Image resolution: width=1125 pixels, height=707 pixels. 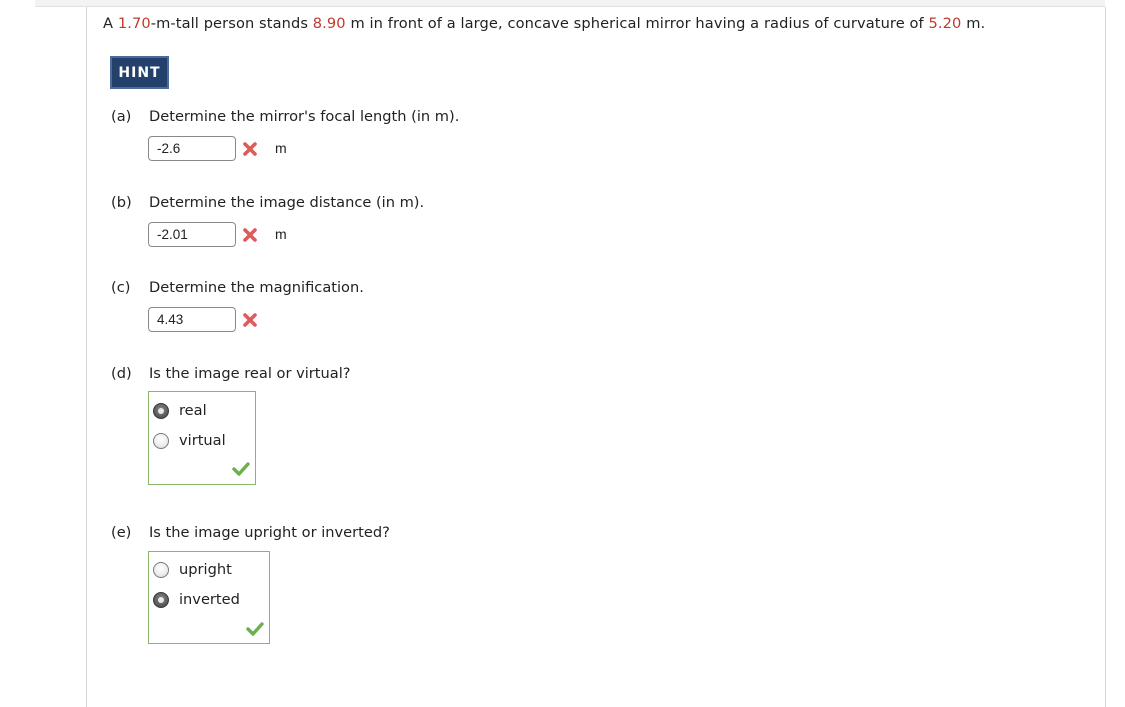 I want to click on option-label: real, so click(x=193, y=410).